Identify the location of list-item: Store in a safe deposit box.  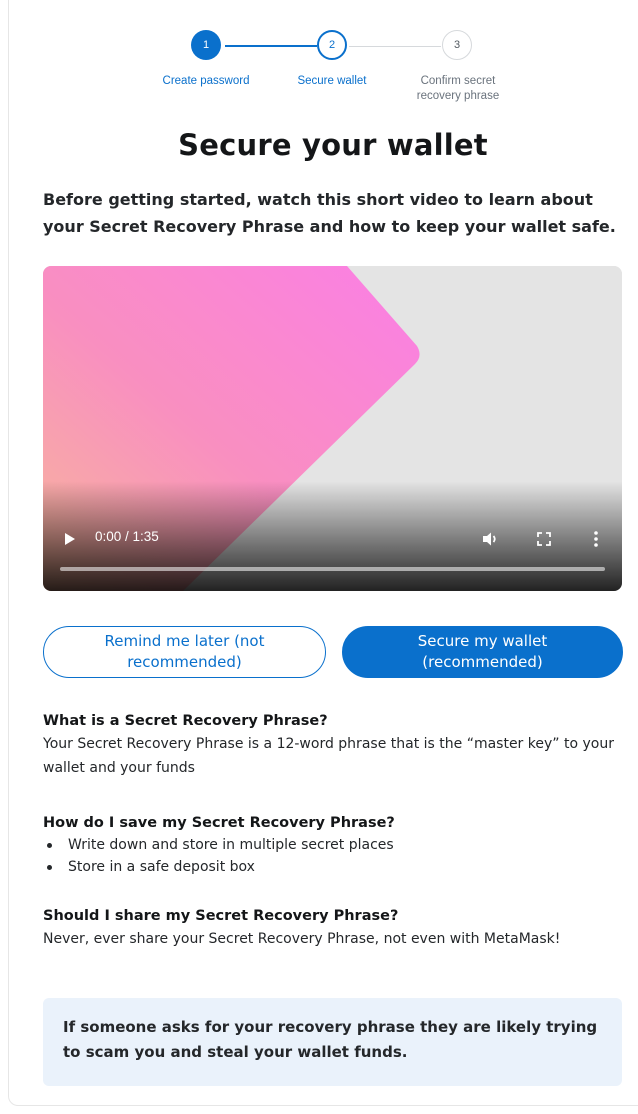
(333, 867).